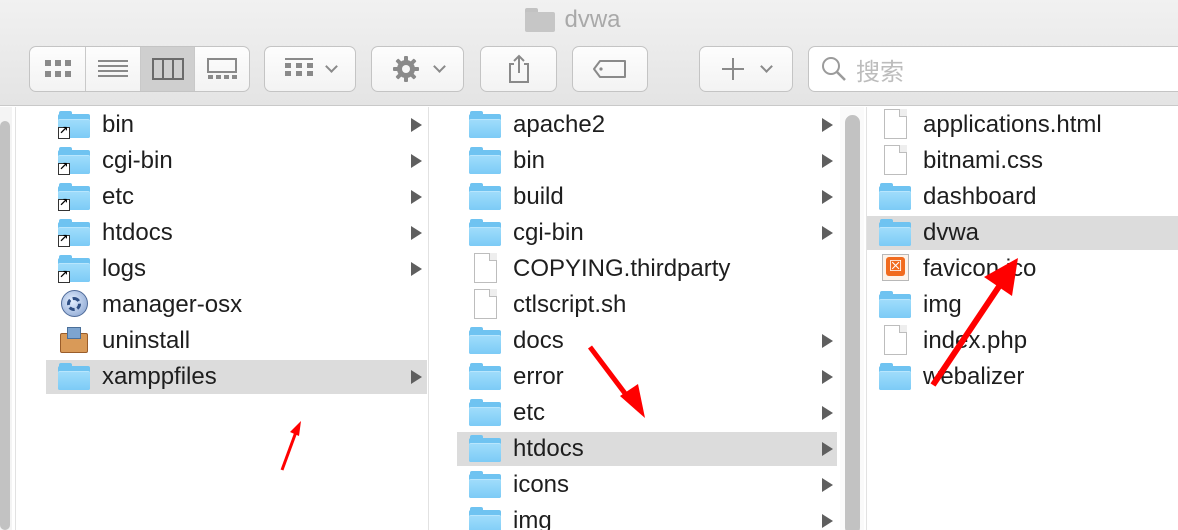 Image resolution: width=1178 pixels, height=530 pixels. What do you see at coordinates (236, 377) in the screenshot?
I see `file-row: xamppfiles` at bounding box center [236, 377].